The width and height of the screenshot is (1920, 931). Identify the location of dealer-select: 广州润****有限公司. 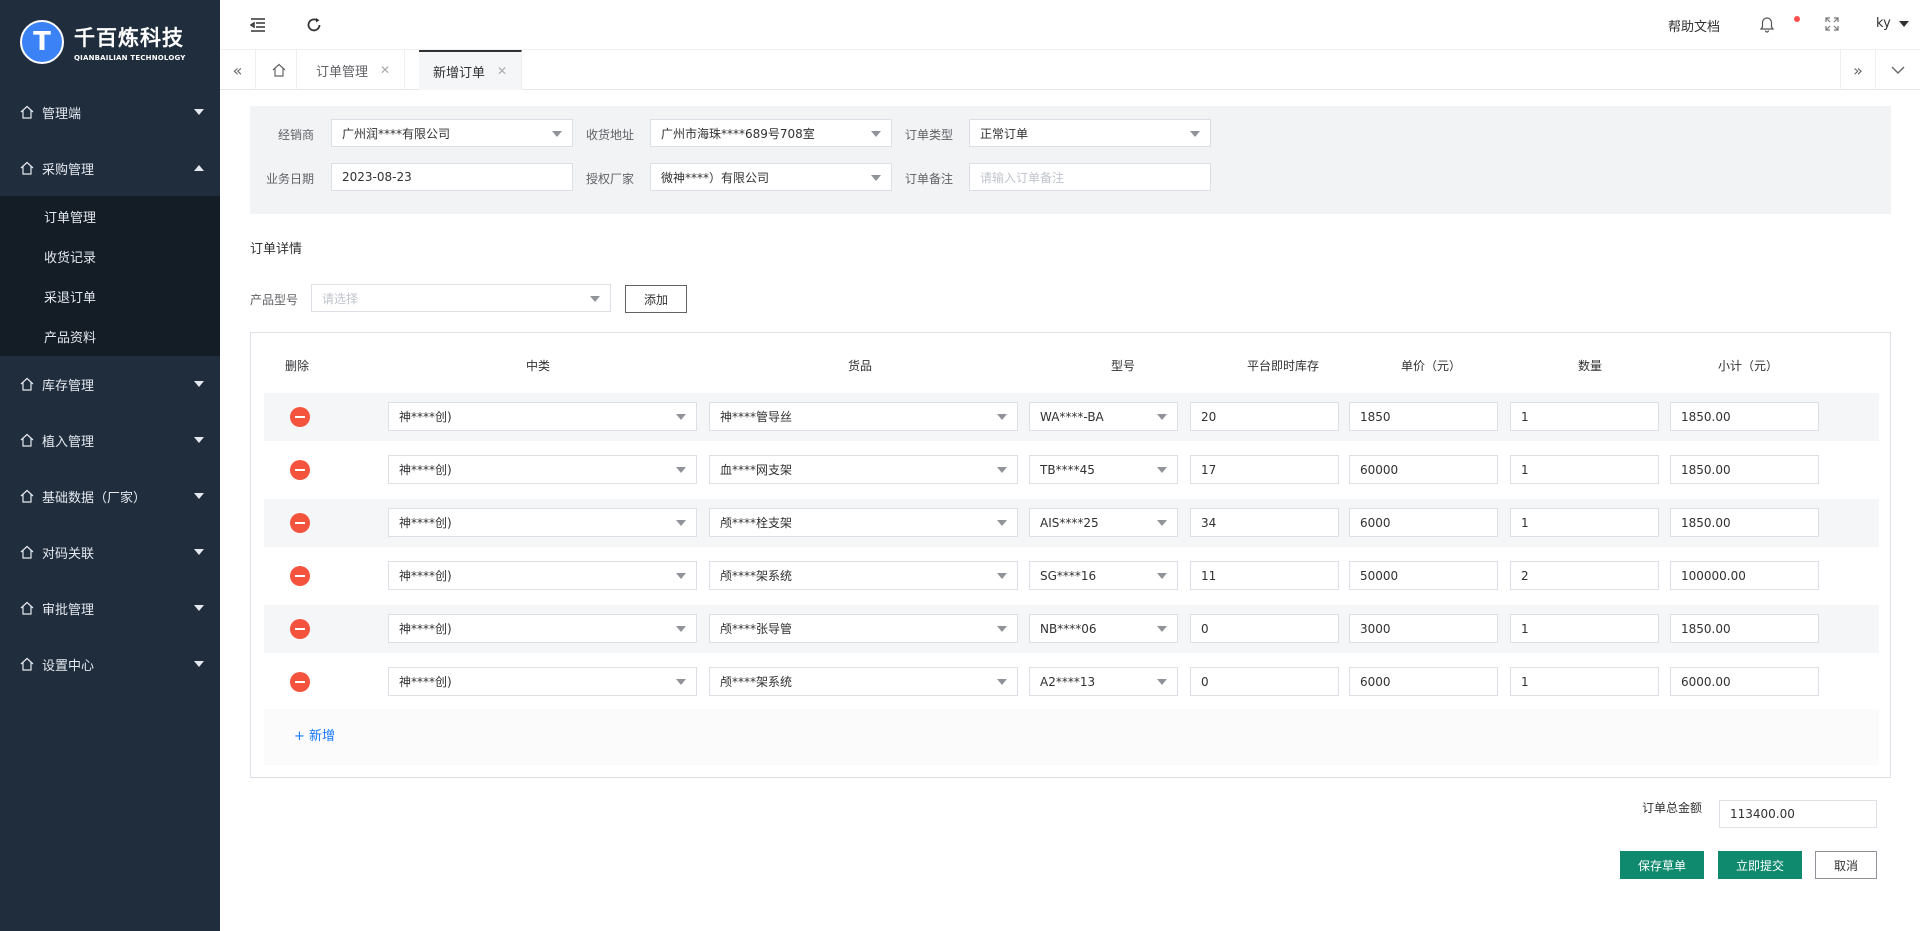
(452, 133).